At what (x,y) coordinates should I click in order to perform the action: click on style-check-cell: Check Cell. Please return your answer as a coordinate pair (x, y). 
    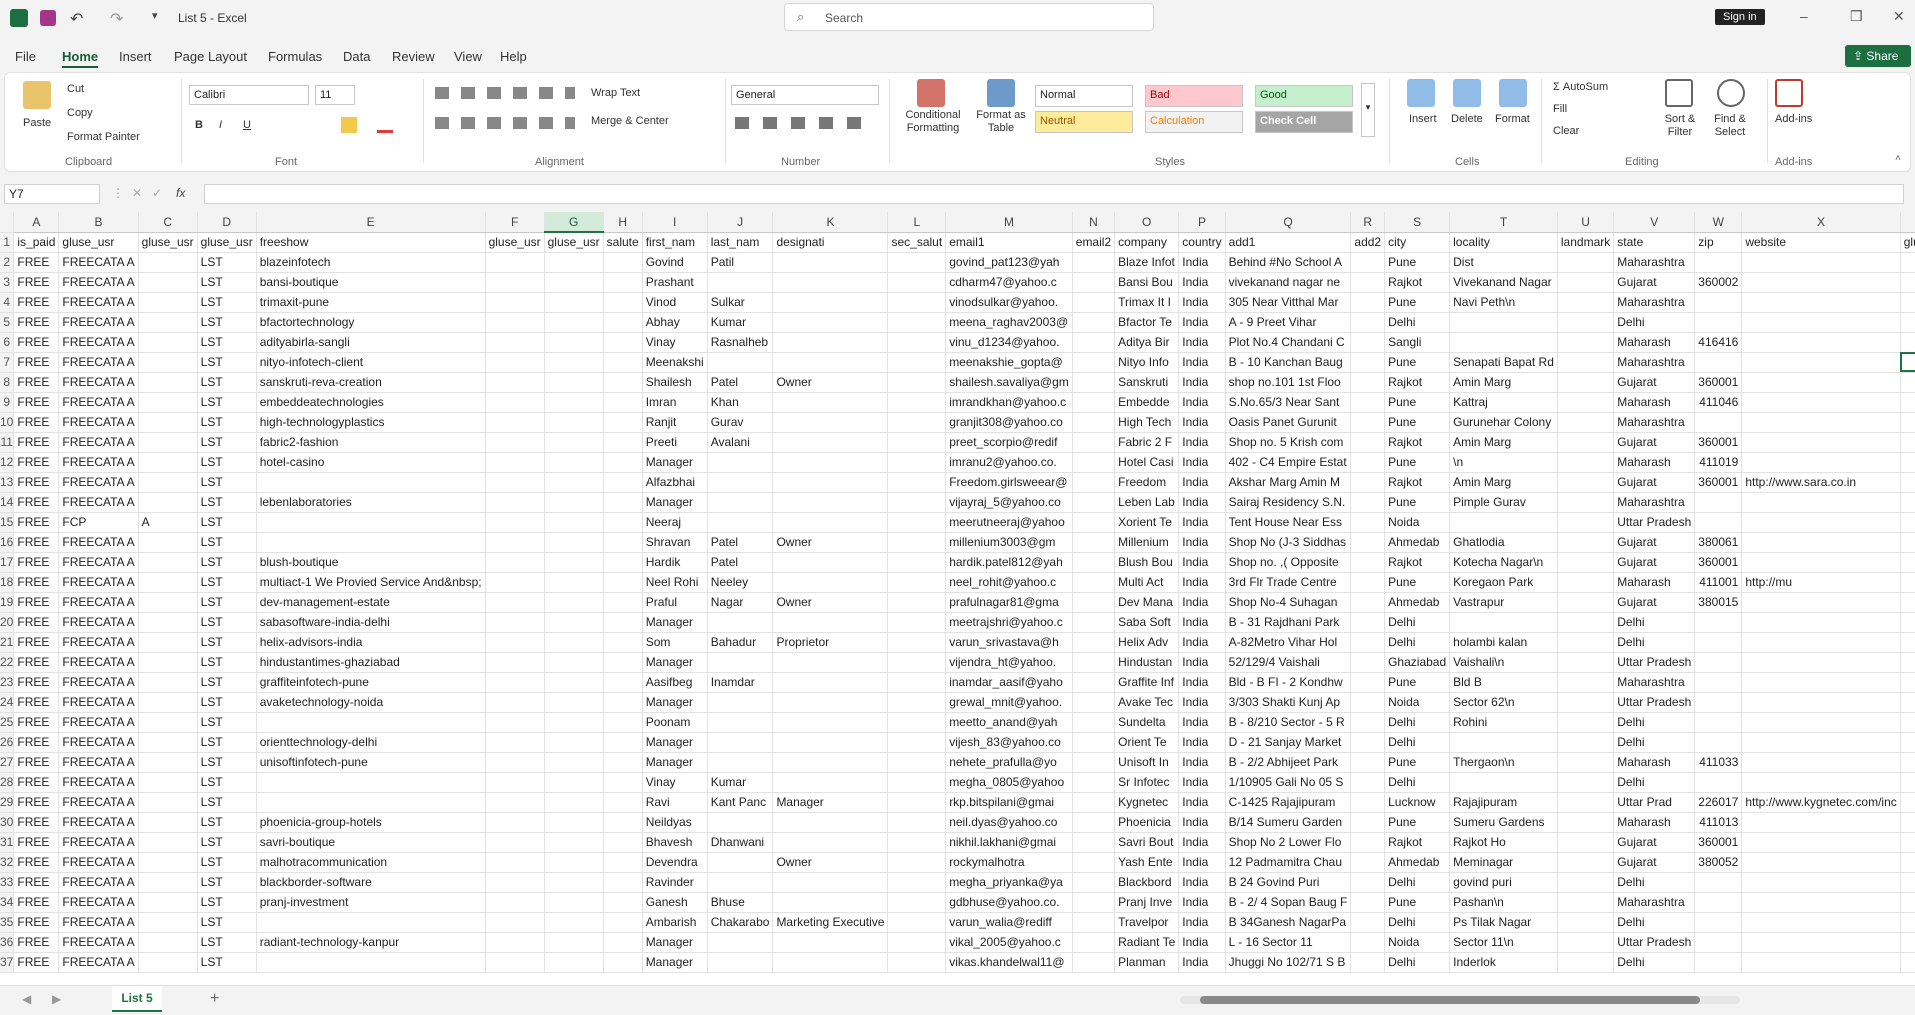
    Looking at the image, I should click on (1304, 122).